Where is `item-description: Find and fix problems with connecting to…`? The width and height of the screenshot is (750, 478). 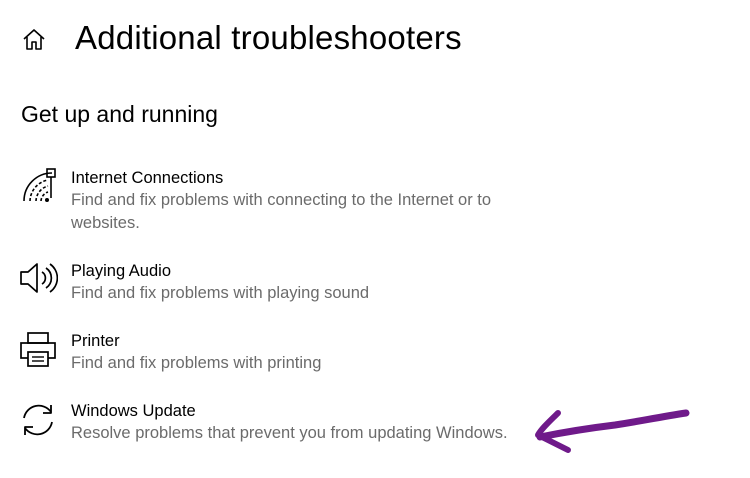 item-description: Find and fix problems with connecting to… is located at coordinates (281, 211).